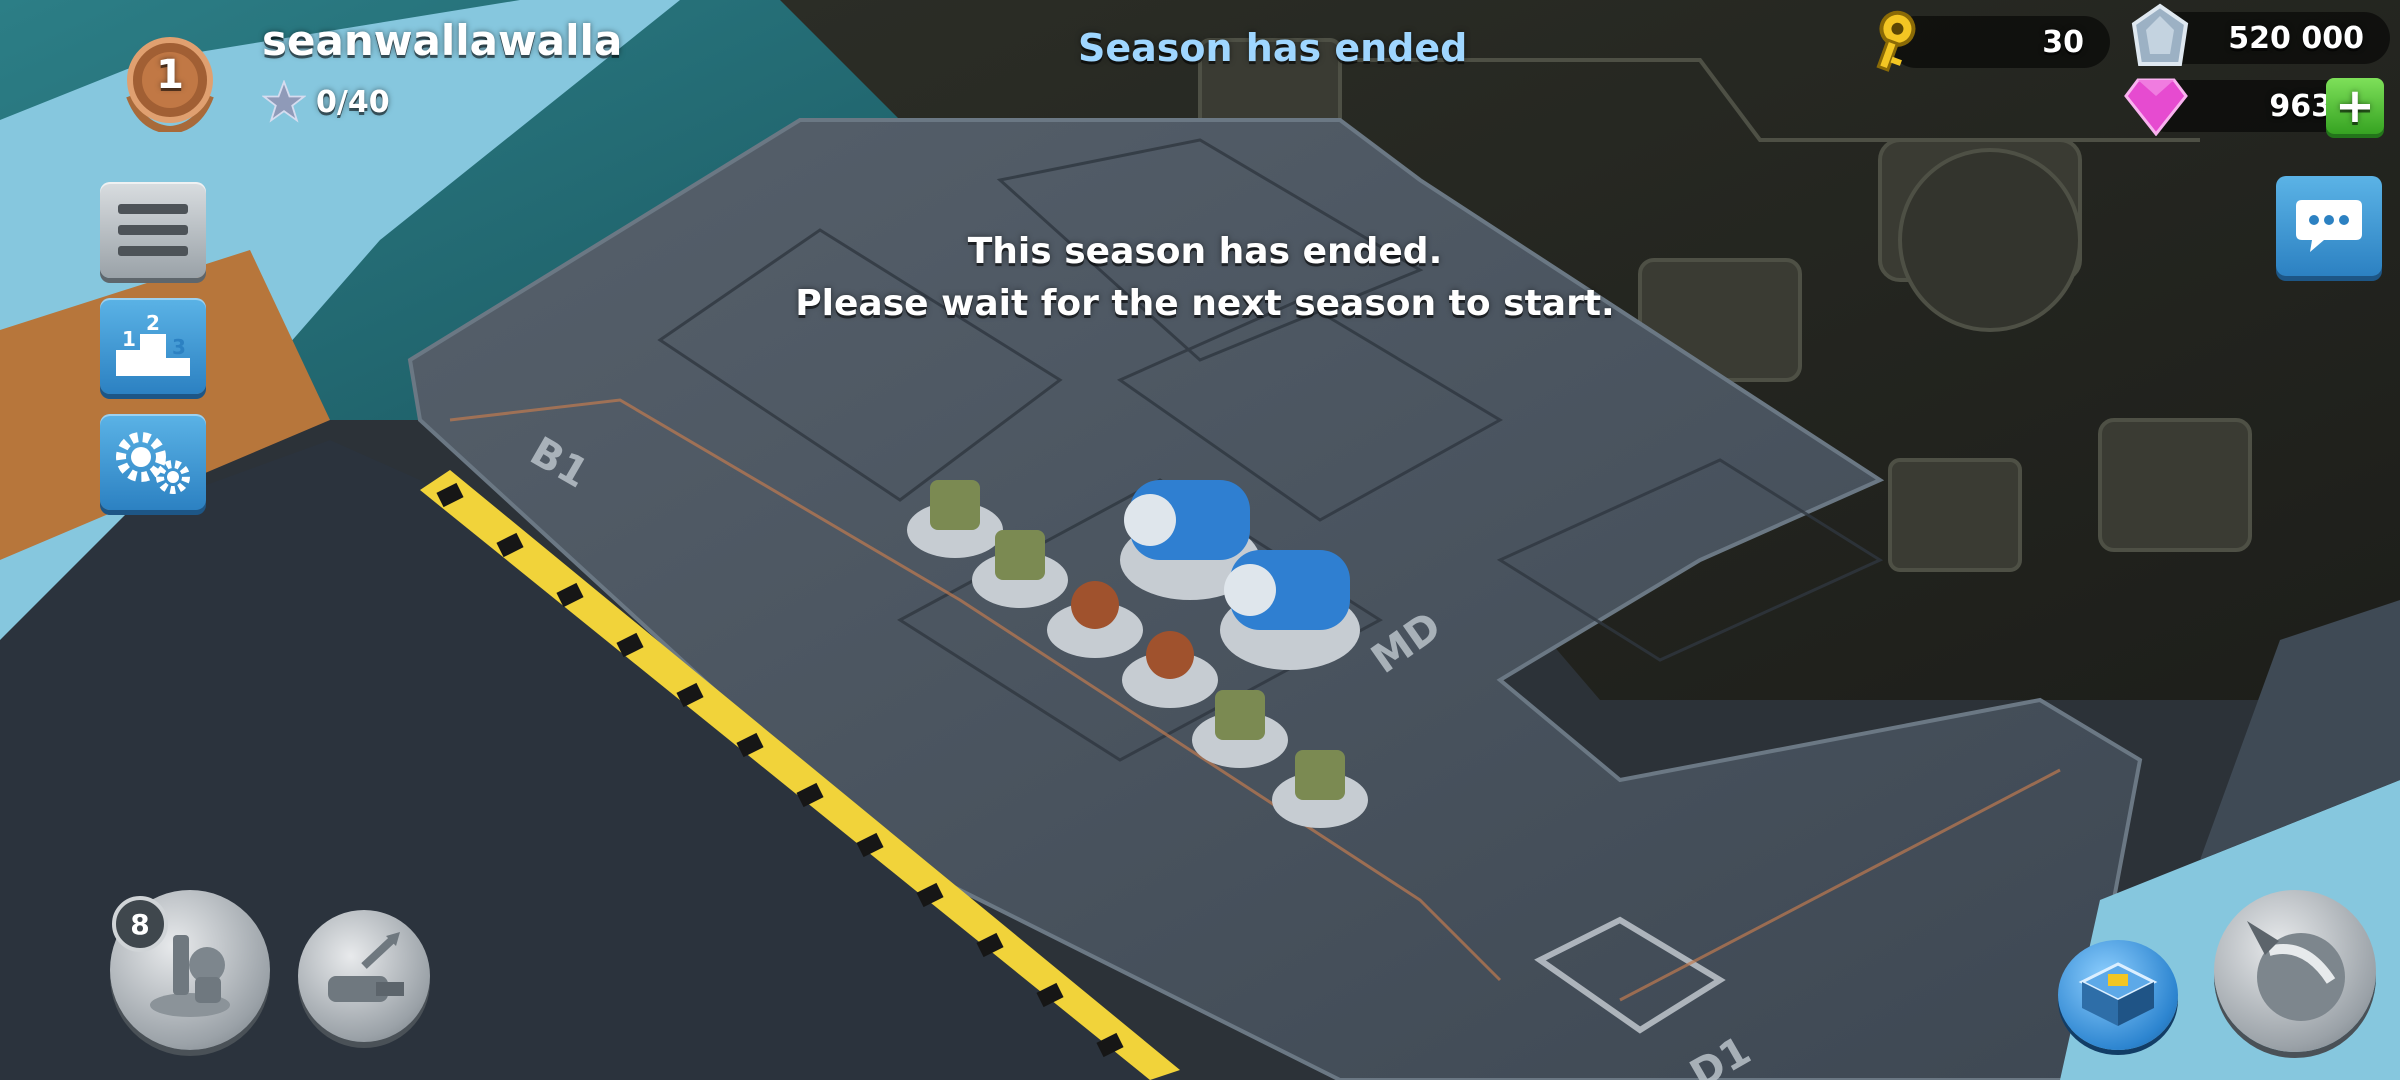 This screenshot has height=1080, width=2400. I want to click on settings-button, so click(153, 462).